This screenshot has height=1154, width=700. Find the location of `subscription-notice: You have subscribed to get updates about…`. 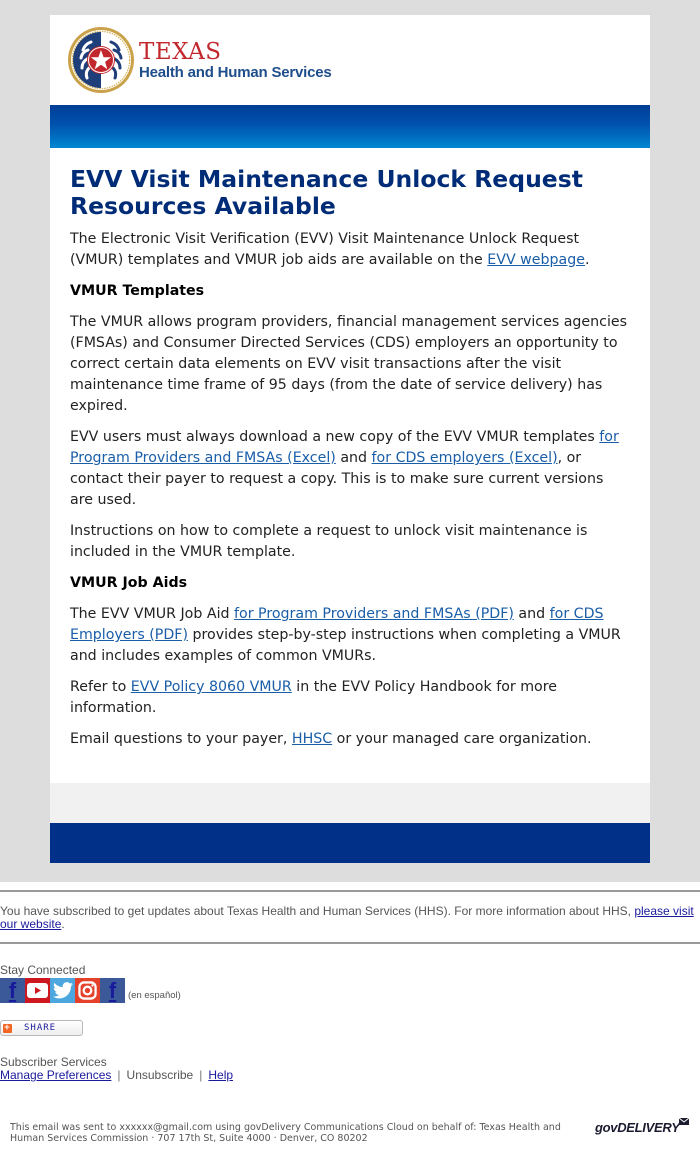

subscription-notice: You have subscribed to get updates about… is located at coordinates (350, 917).